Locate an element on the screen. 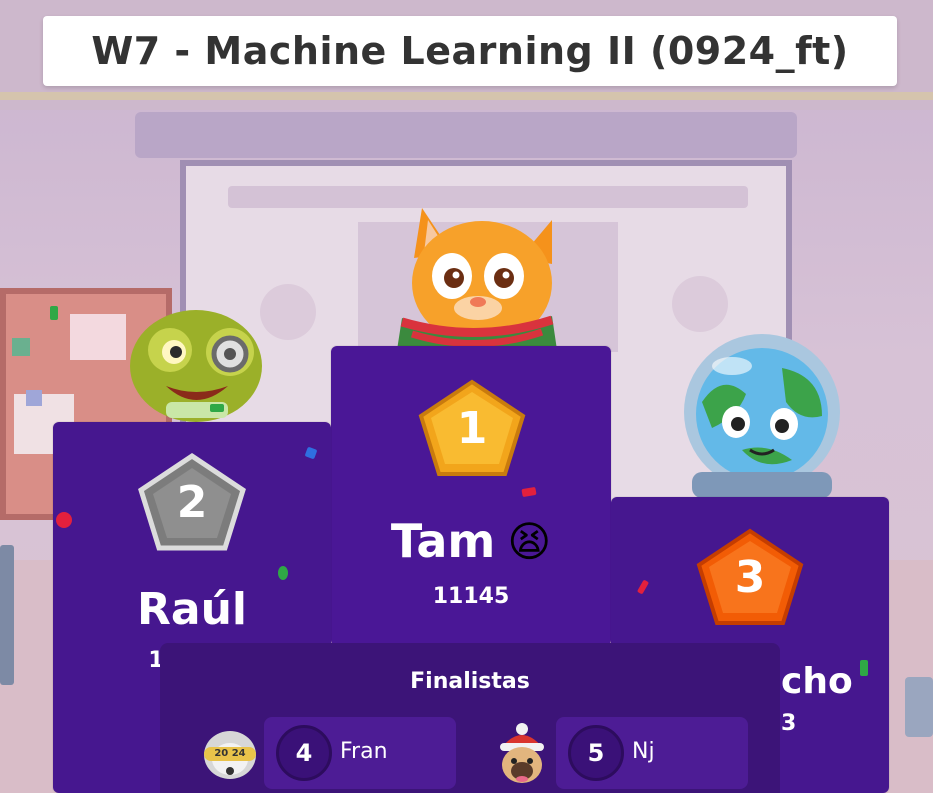 This screenshot has height=793, width=933. finalist-rank: 4 is located at coordinates (304, 753).